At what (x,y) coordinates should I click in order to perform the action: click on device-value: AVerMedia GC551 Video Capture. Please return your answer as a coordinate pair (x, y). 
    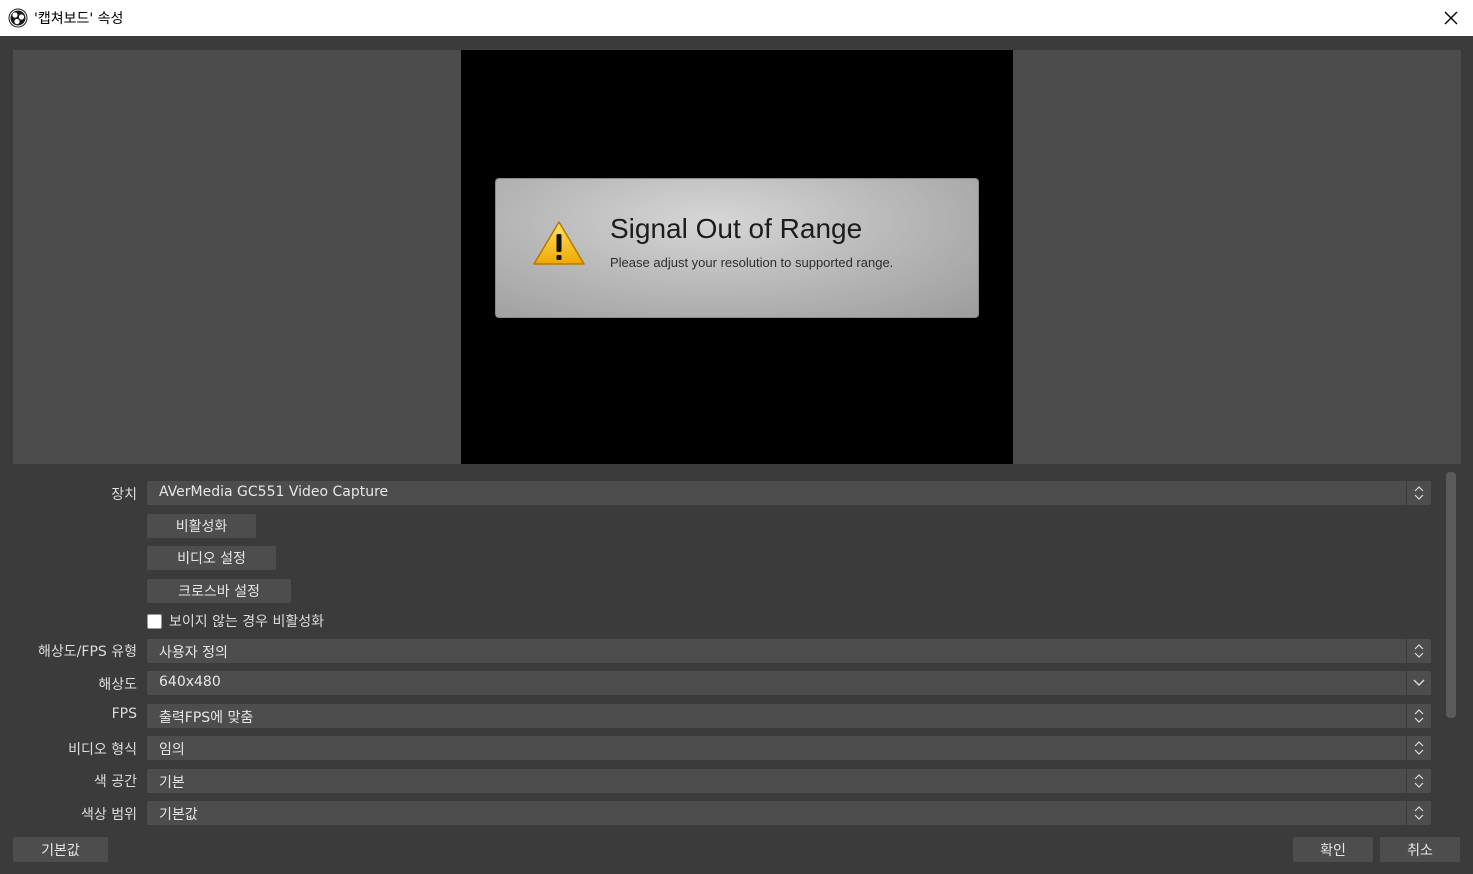
    Looking at the image, I should click on (274, 492).